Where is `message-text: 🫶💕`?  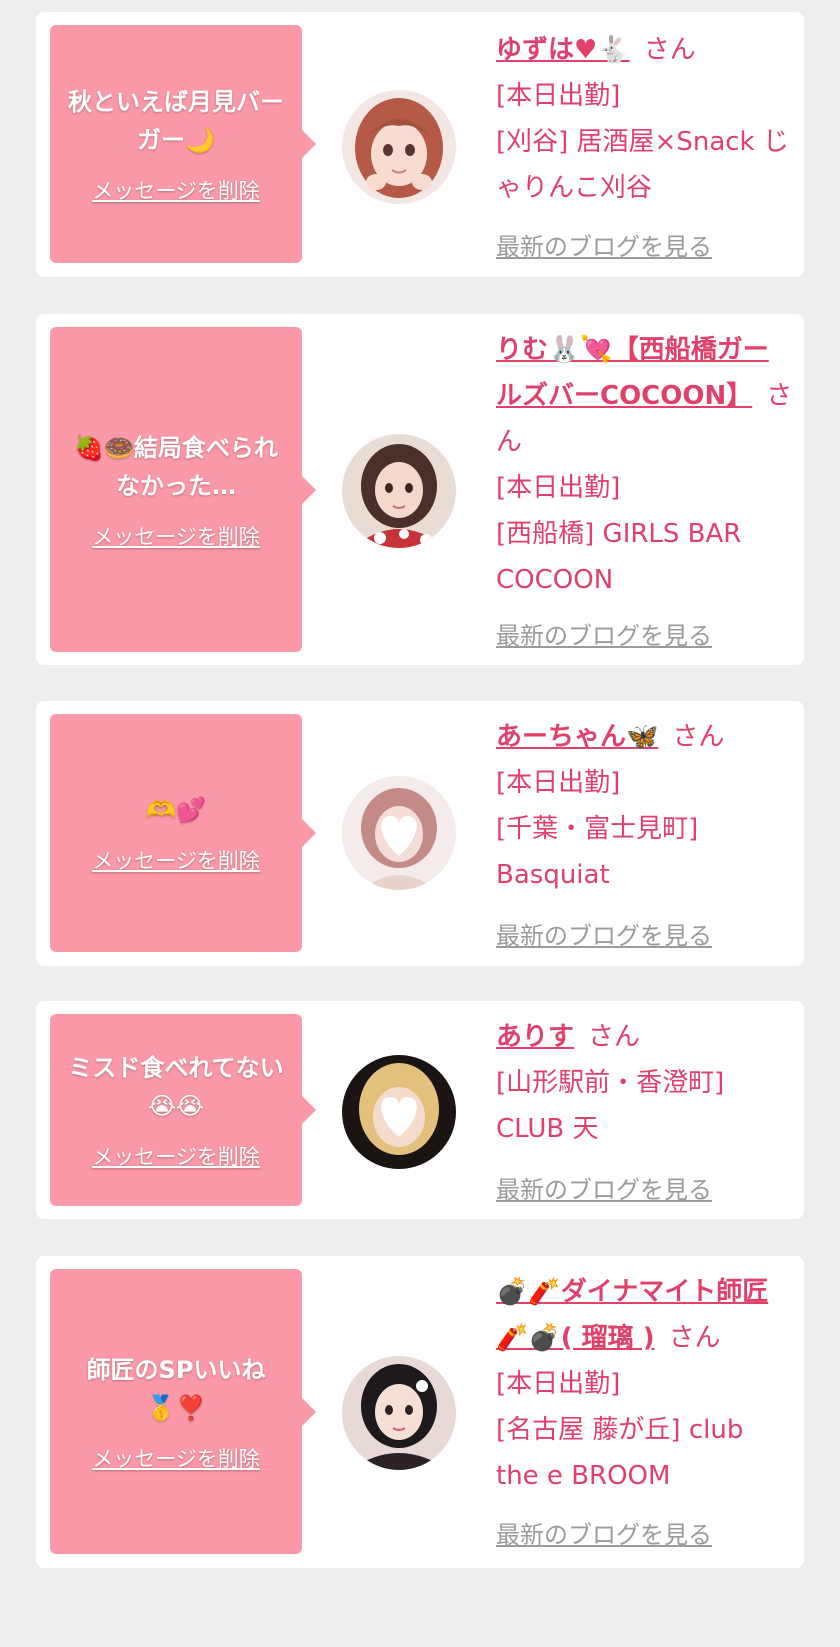
message-text: 🫶💕 is located at coordinates (176, 810).